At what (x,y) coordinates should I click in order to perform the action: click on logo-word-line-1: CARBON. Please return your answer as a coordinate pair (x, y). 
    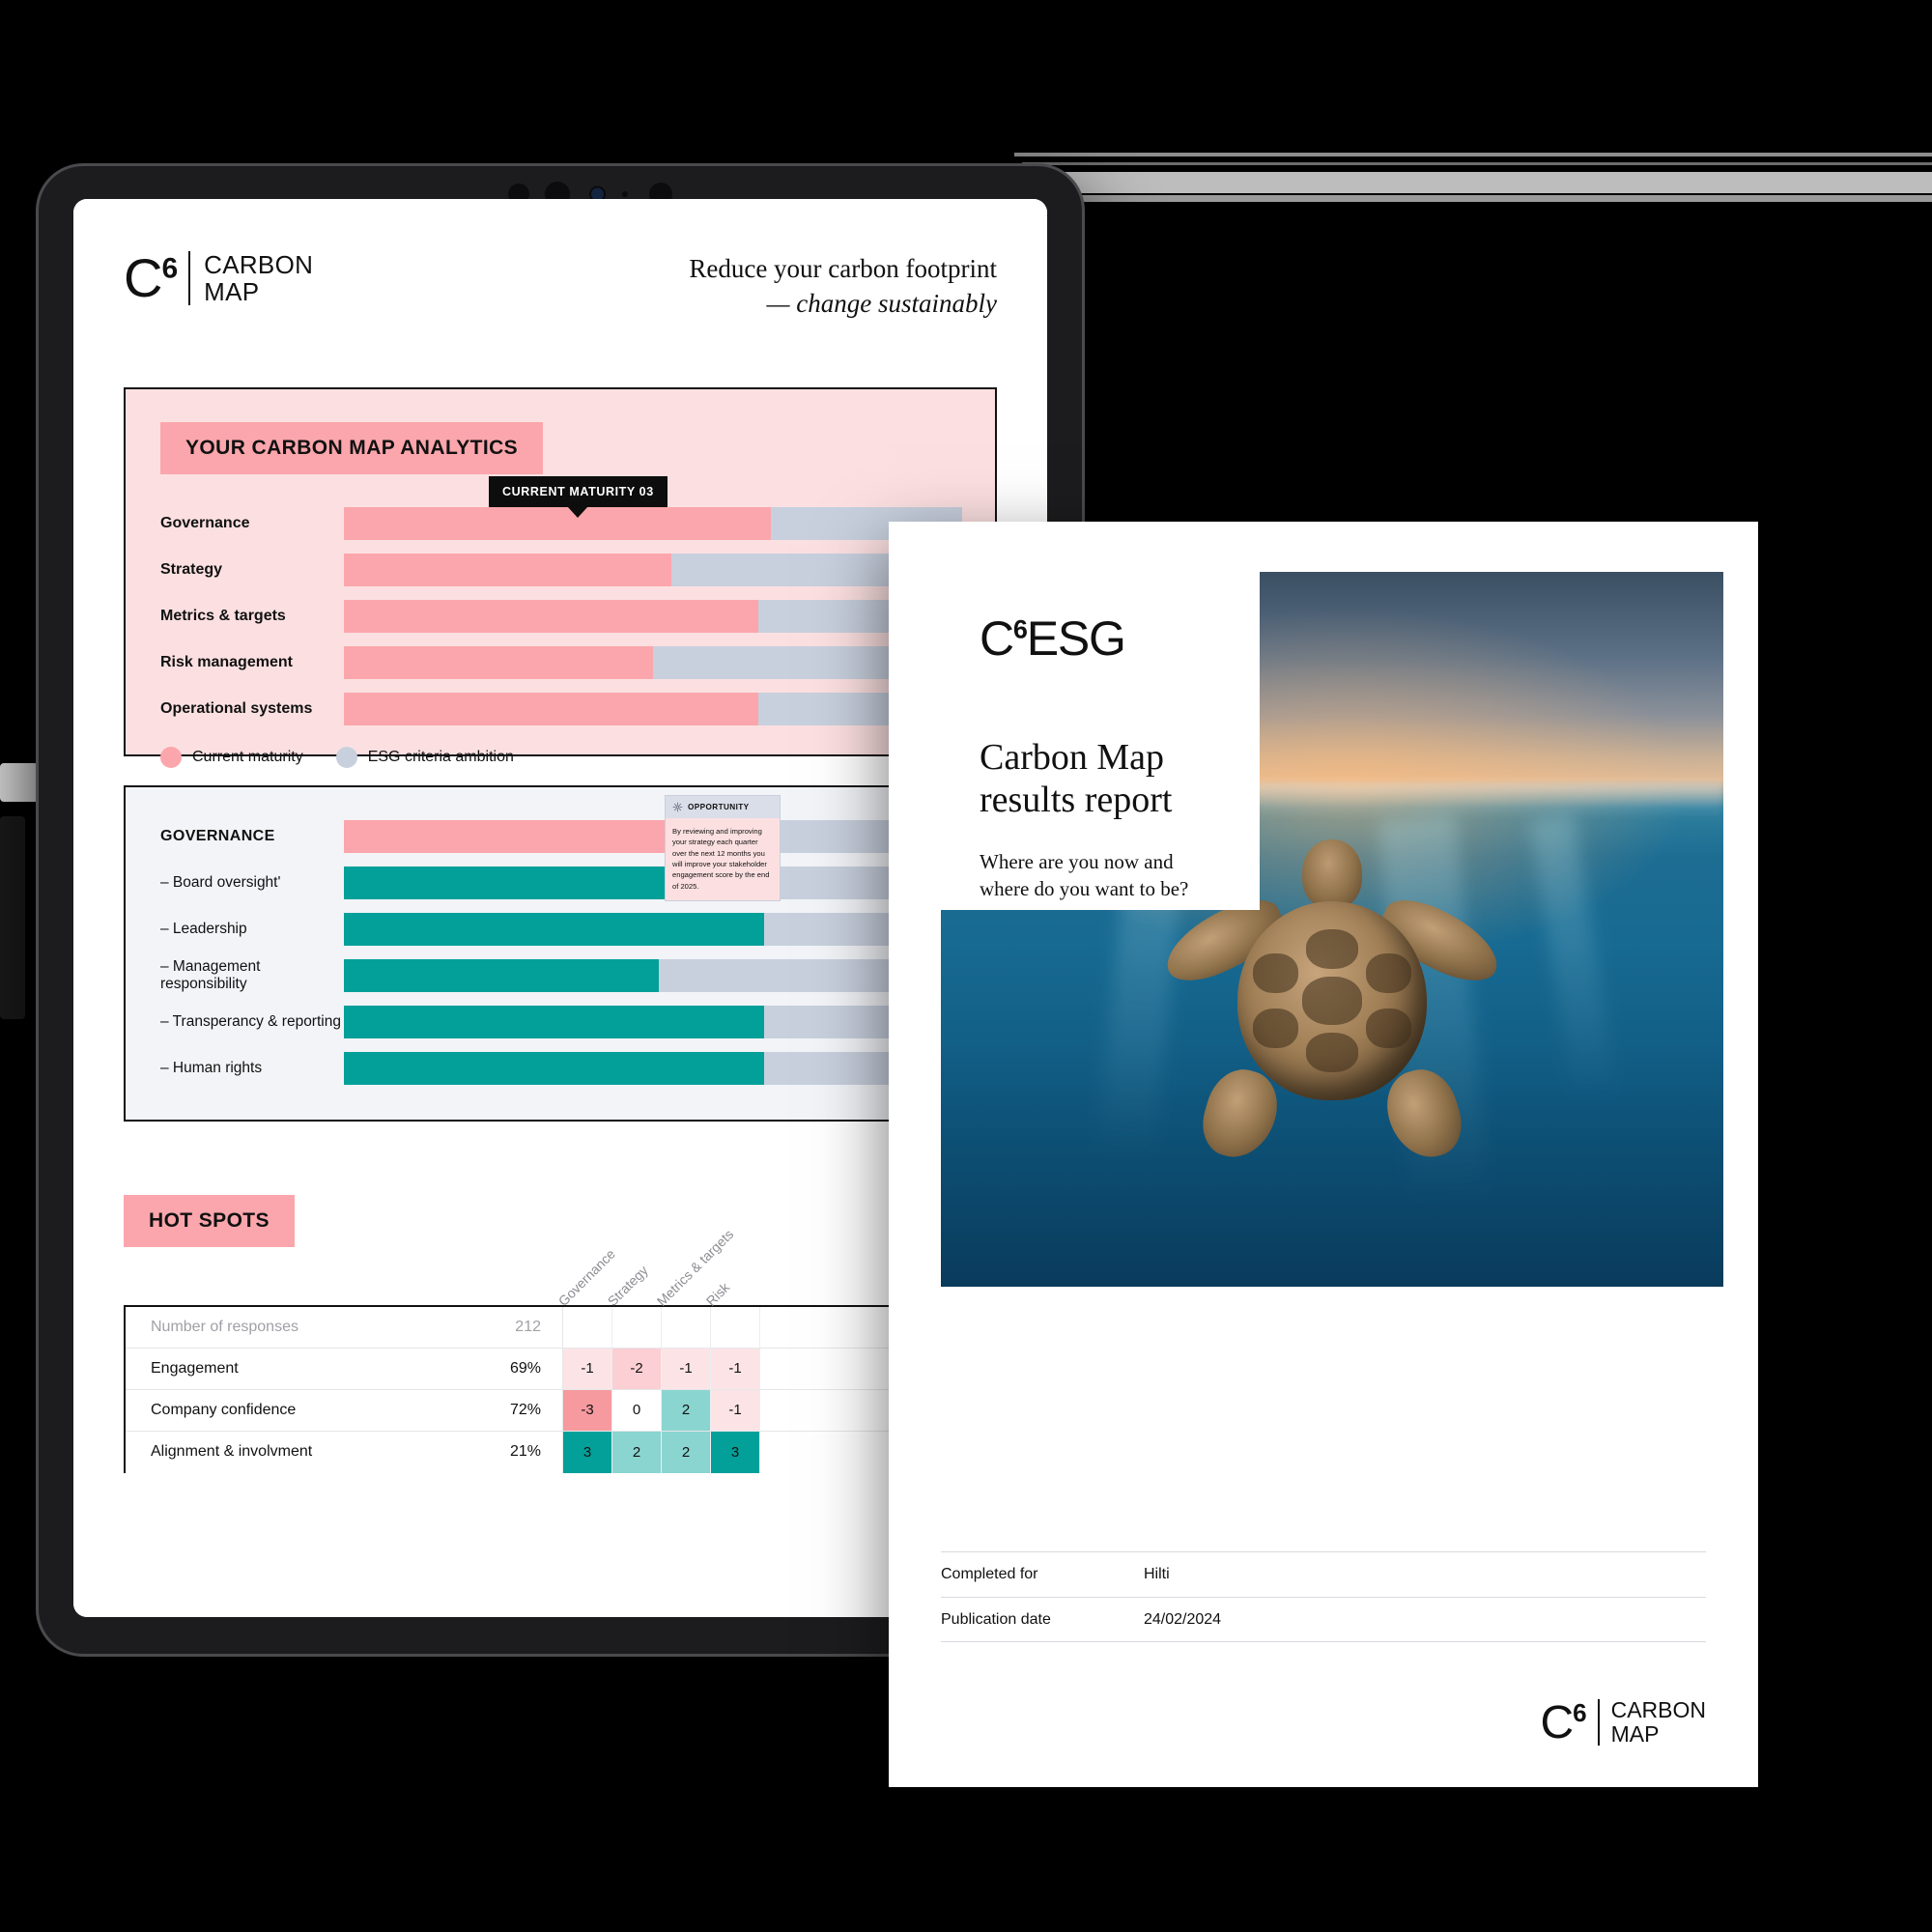
    Looking at the image, I should click on (259, 264).